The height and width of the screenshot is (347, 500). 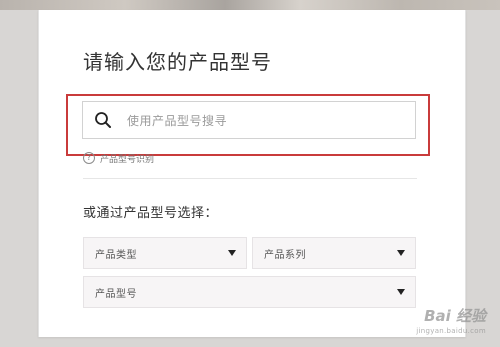 I want to click on baidu-jingyan-watermark: Bai 经验 jingyan.baidu.com, so click(x=451, y=320).